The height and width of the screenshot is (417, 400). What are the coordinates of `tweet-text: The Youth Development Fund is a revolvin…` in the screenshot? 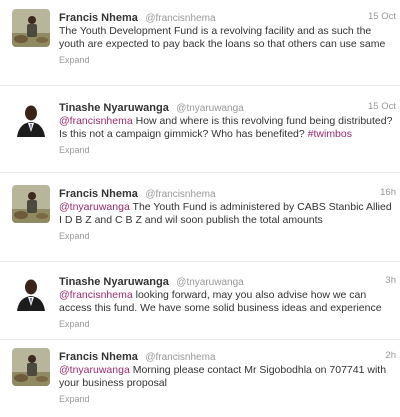 It's located at (227, 38).